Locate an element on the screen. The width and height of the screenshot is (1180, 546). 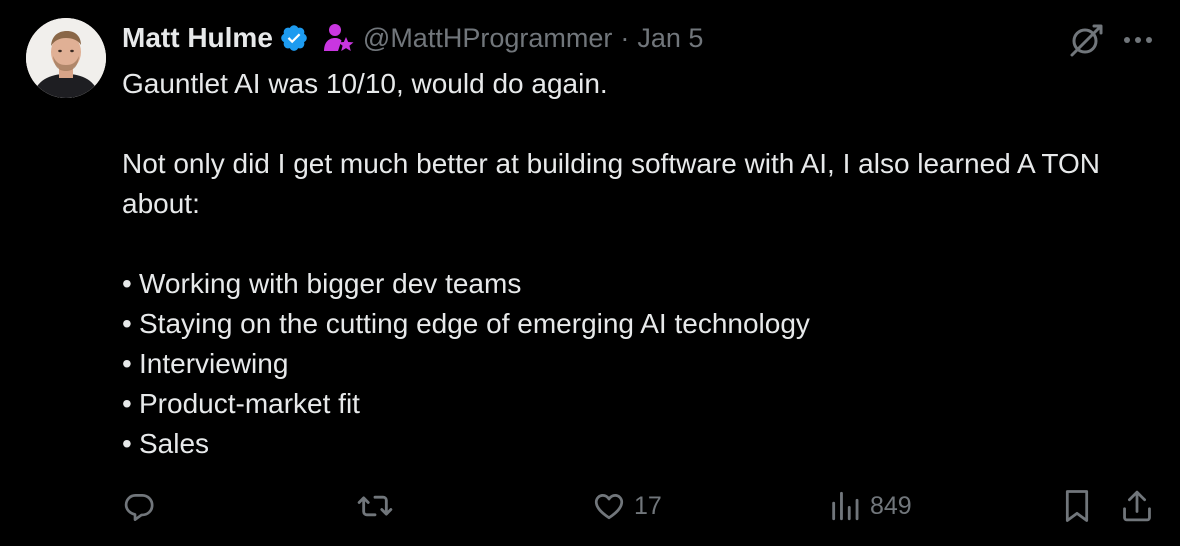
list-item: • Product-market fit is located at coordinates (642, 404).